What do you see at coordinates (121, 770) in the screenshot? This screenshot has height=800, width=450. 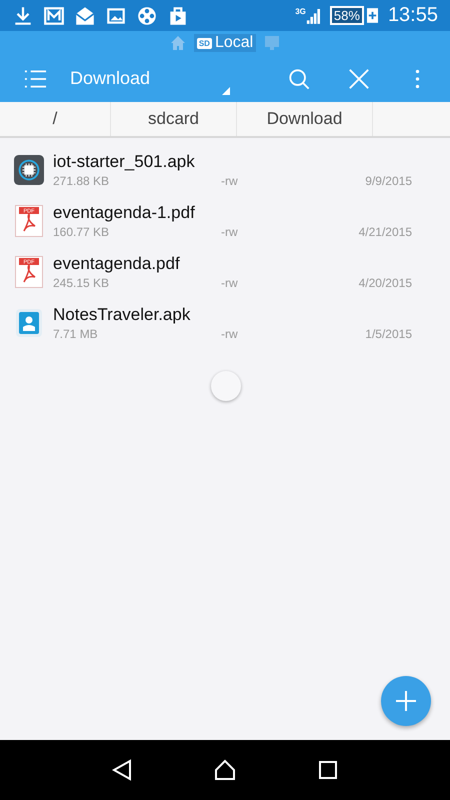 I see `back-icon` at bounding box center [121, 770].